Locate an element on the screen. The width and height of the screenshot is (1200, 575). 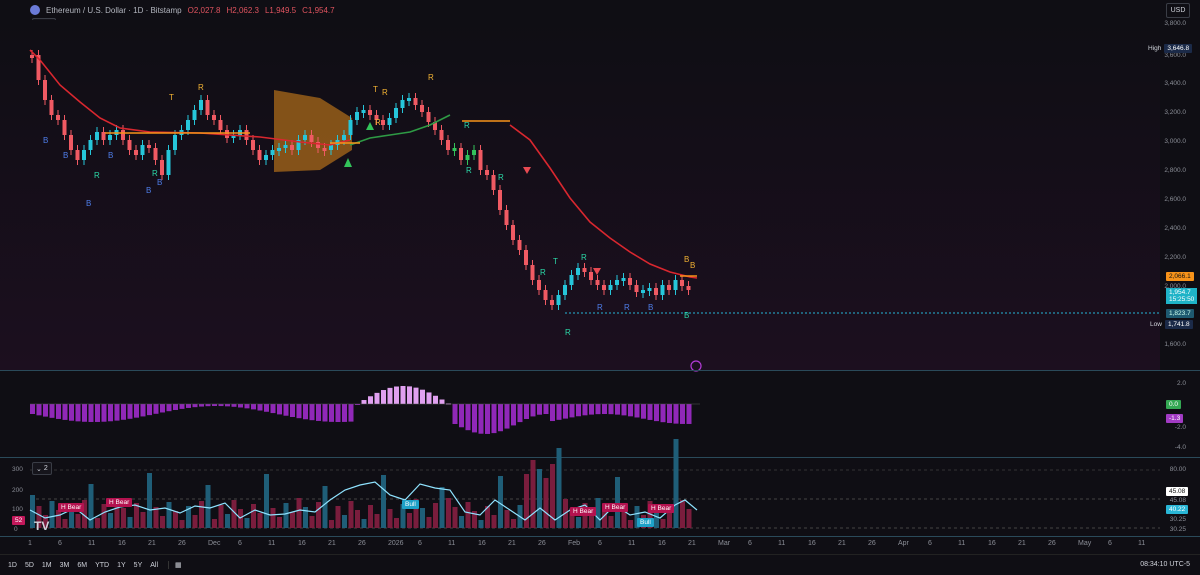
volume-left-label: 200 is located at coordinates (17, 490).